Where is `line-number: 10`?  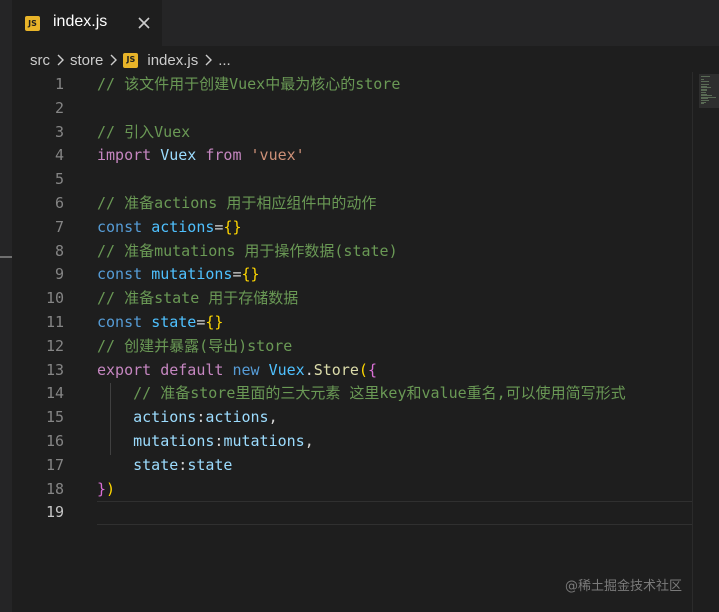
line-number: 10 is located at coordinates (54, 298).